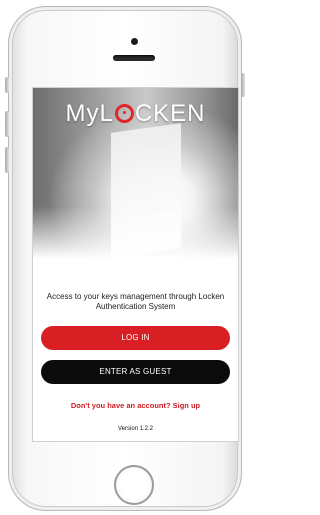 The width and height of the screenshot is (320, 515). I want to click on power-button, so click(243, 85).